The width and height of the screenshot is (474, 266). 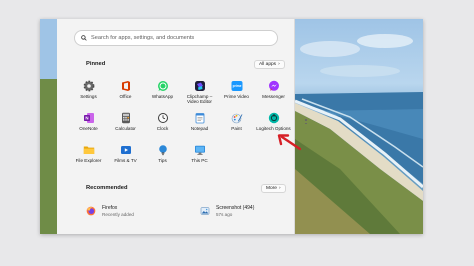 What do you see at coordinates (162, 150) in the screenshot?
I see `tips-icon` at bounding box center [162, 150].